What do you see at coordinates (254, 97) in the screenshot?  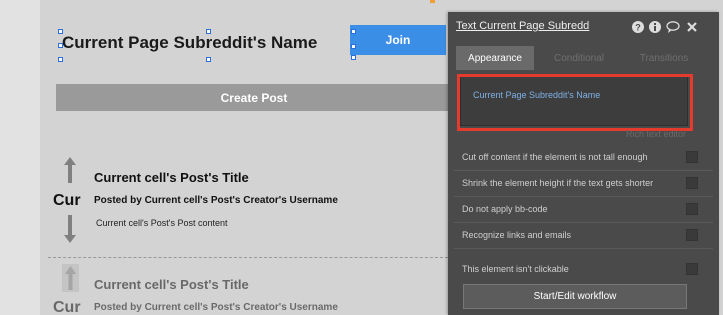 I see `create-post-button: Create Post` at bounding box center [254, 97].